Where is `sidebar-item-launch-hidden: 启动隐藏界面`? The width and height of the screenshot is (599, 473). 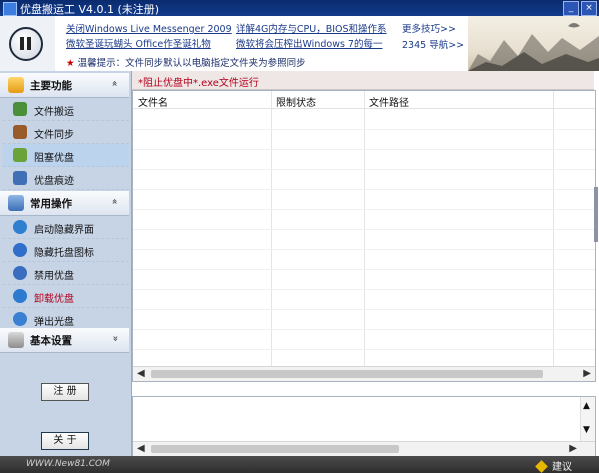
sidebar-item-launch-hidden: 启动隐藏界面 is located at coordinates (66, 227).